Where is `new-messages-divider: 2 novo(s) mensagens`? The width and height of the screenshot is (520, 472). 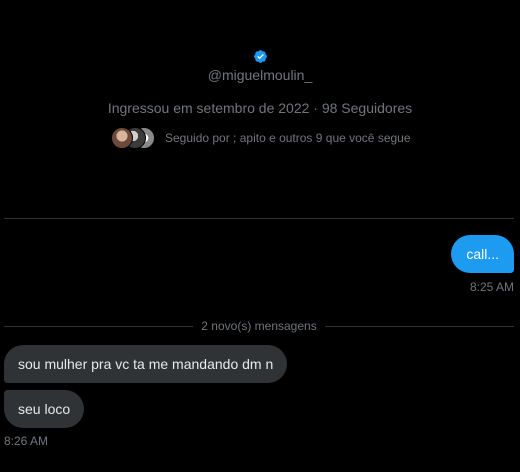
new-messages-divider: 2 novo(s) mensagens is located at coordinates (259, 326).